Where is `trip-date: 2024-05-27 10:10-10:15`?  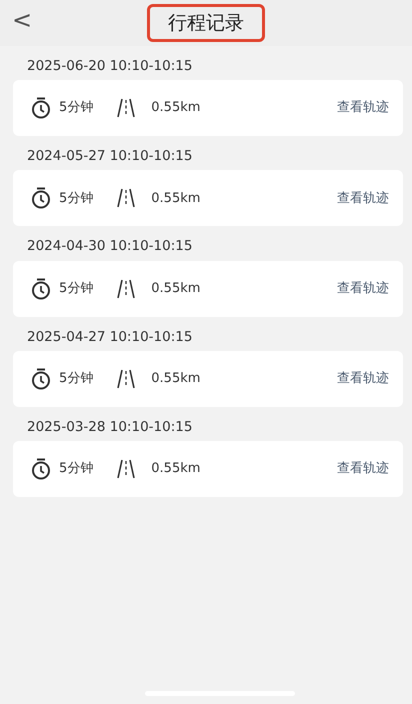
trip-date: 2024-05-27 10:10-10:15 is located at coordinates (110, 156).